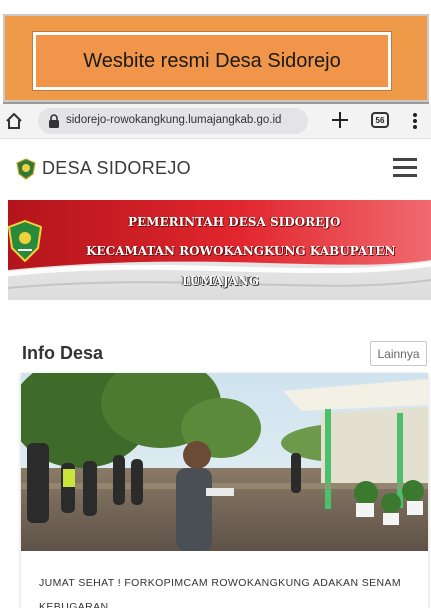 The width and height of the screenshot is (431, 608). What do you see at coordinates (25, 241) in the screenshot?
I see `kabupaten-emblem-icon` at bounding box center [25, 241].